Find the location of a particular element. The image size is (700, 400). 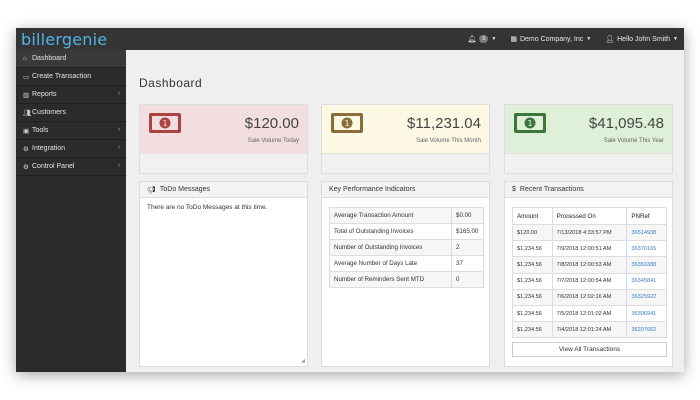

sidebar-item-control-panel: ⚙ Control Panel ‹ is located at coordinates (71, 167).